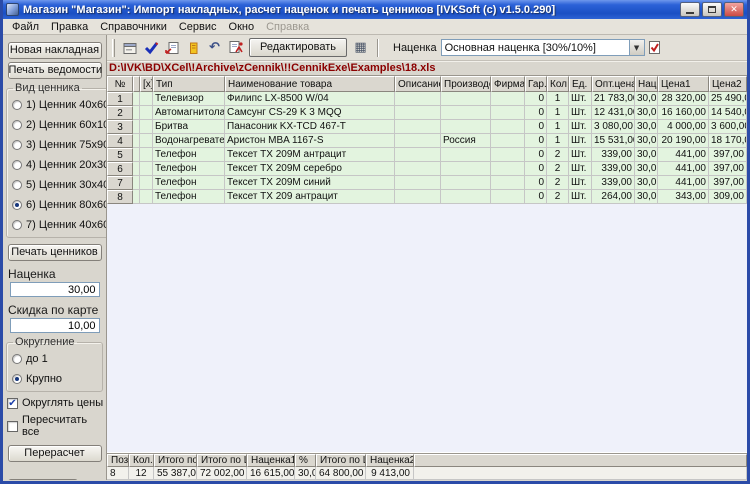 The width and height of the screenshot is (750, 484). What do you see at coordinates (133, 27) in the screenshot?
I see `menu-directories: Справочники` at bounding box center [133, 27].